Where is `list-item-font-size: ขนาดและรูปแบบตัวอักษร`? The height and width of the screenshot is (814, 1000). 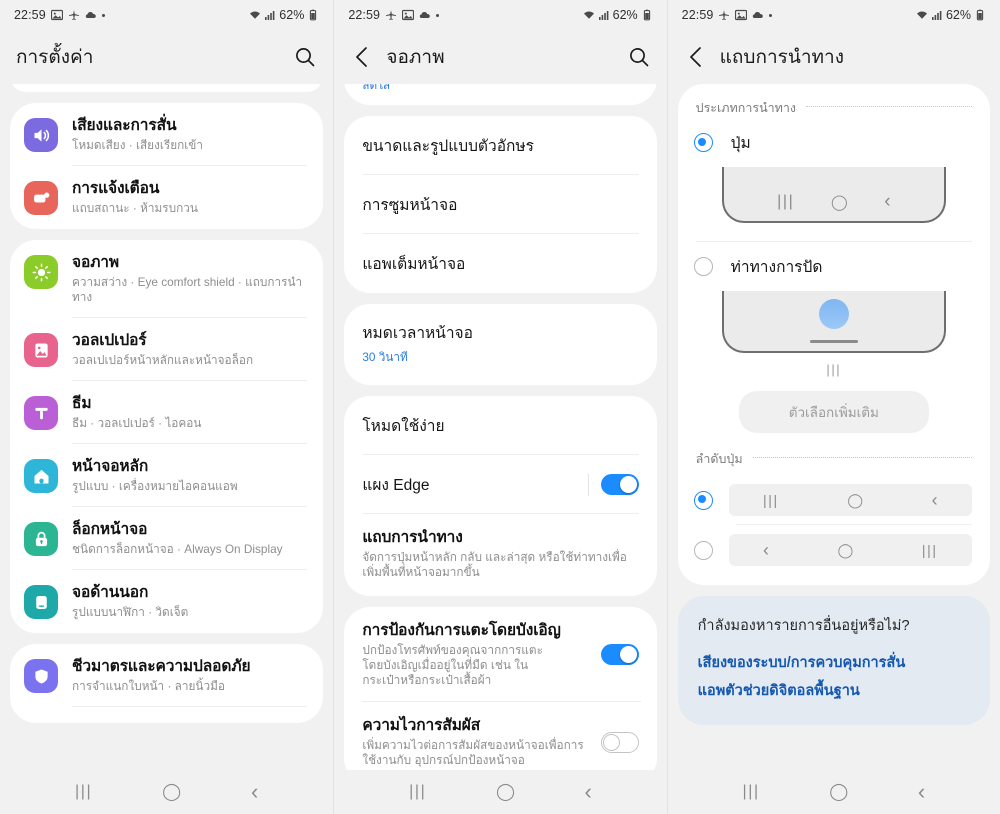 list-item-font-size: ขนาดและรูปแบบตัวอักษร is located at coordinates (500, 145).